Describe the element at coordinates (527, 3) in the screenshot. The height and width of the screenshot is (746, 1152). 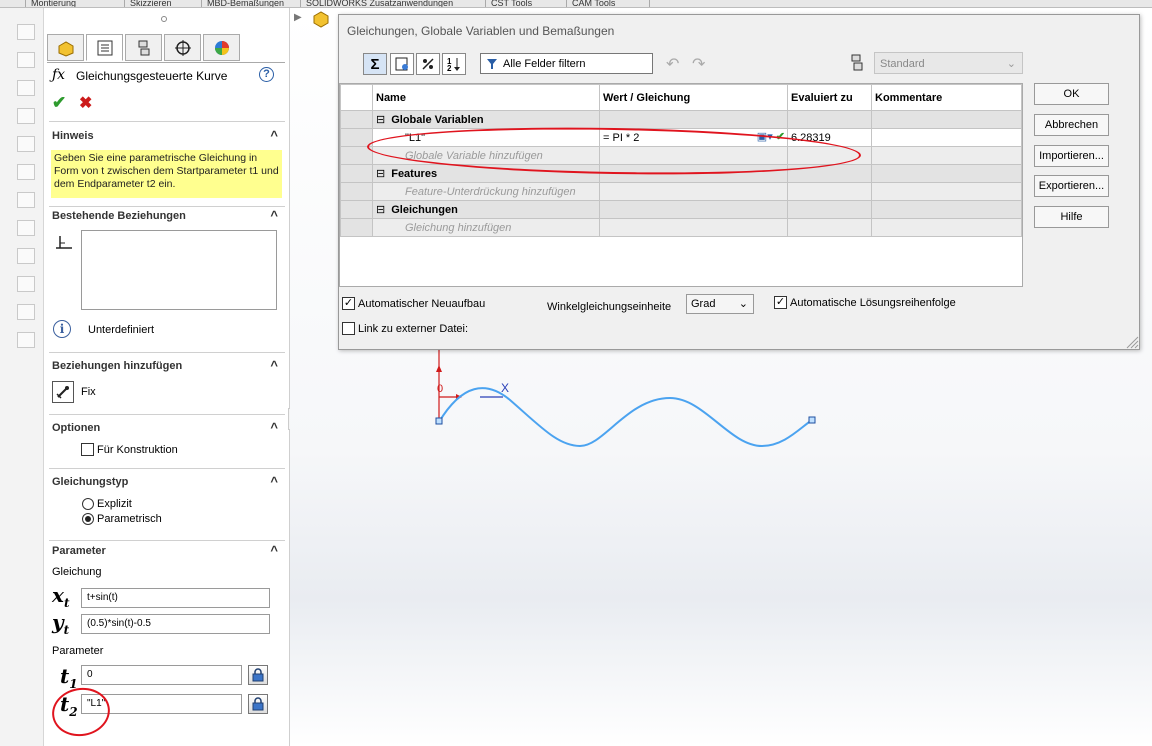
I see `tab-cst-tools: CST Tools` at that location.